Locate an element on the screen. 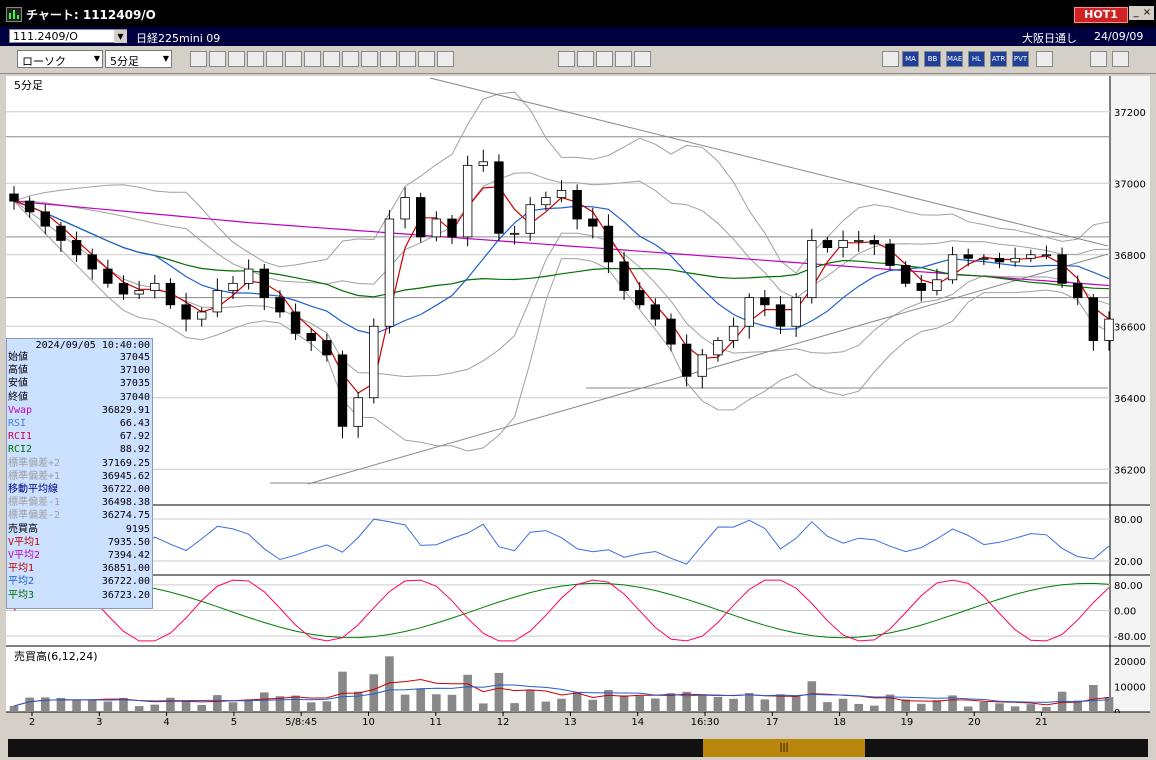 This screenshot has width=1156, height=760. search-icon is located at coordinates (198, 59).